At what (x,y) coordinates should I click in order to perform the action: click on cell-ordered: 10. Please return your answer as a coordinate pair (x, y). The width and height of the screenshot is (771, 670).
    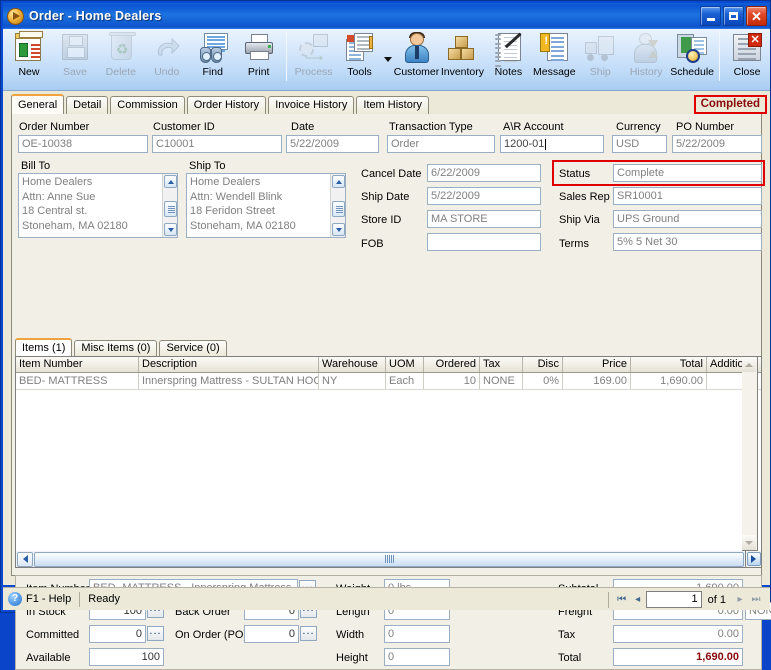
    Looking at the image, I should click on (452, 381).